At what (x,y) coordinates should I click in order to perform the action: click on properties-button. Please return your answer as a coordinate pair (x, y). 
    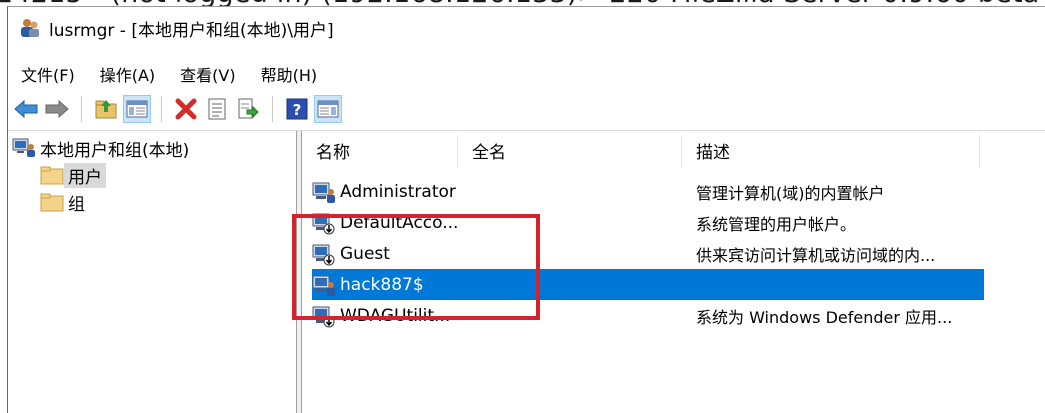
    Looking at the image, I should click on (217, 109).